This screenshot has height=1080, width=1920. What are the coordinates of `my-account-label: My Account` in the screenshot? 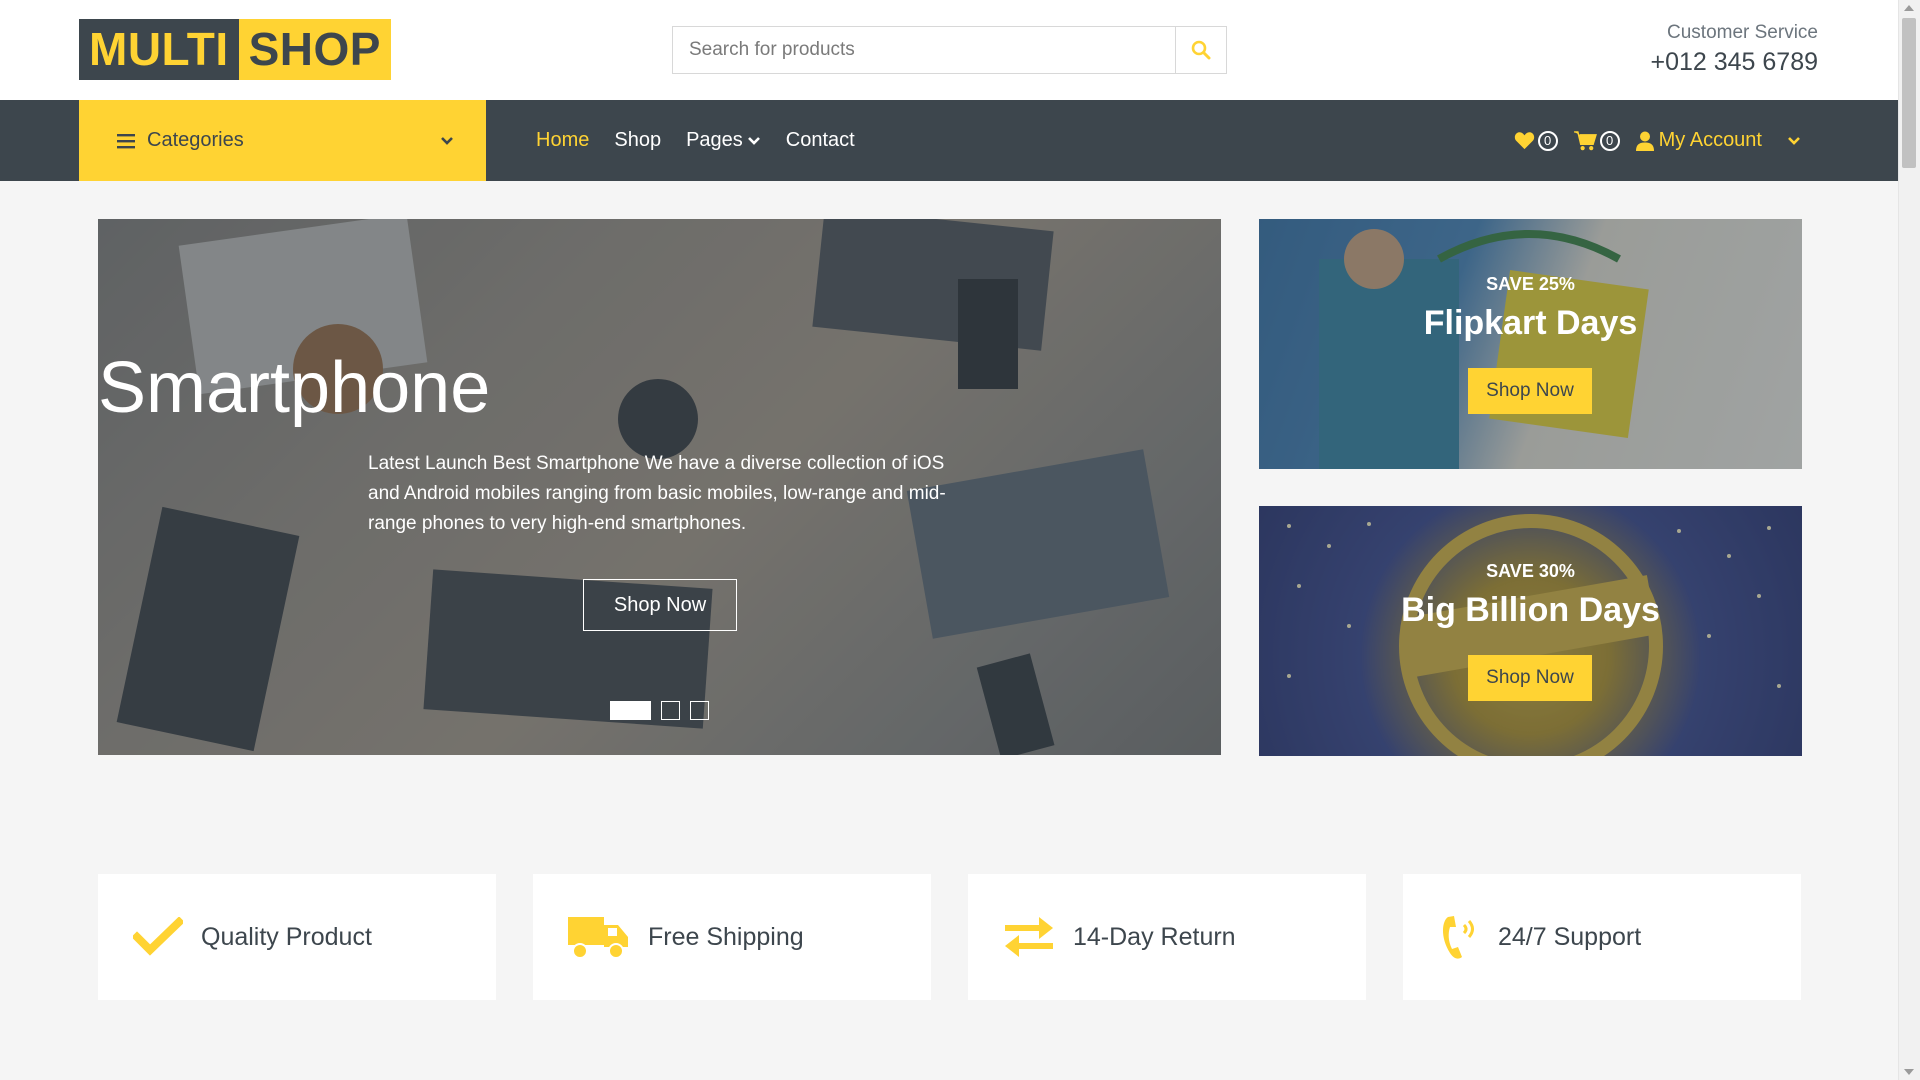 It's located at (1710, 140).